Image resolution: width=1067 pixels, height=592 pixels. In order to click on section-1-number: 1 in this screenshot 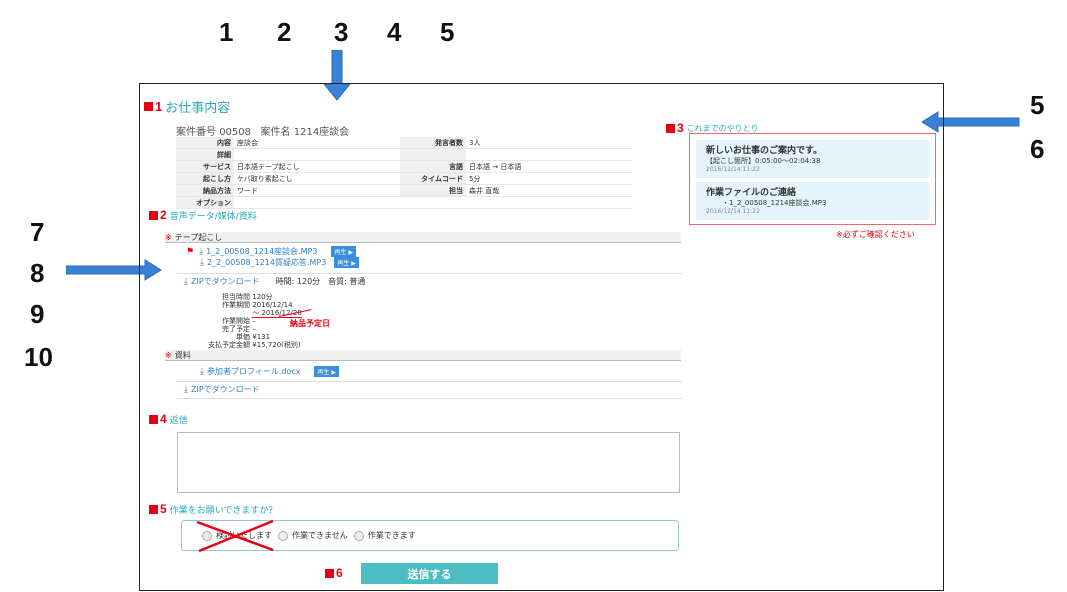, I will do `click(159, 106)`.